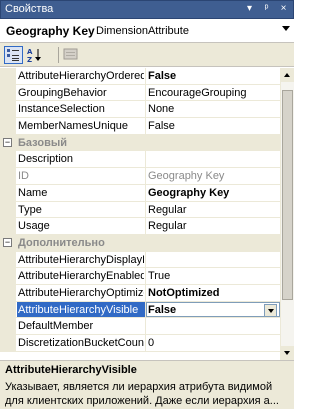 This screenshot has height=409, width=320. I want to click on categorized-icon, so click(13, 55).